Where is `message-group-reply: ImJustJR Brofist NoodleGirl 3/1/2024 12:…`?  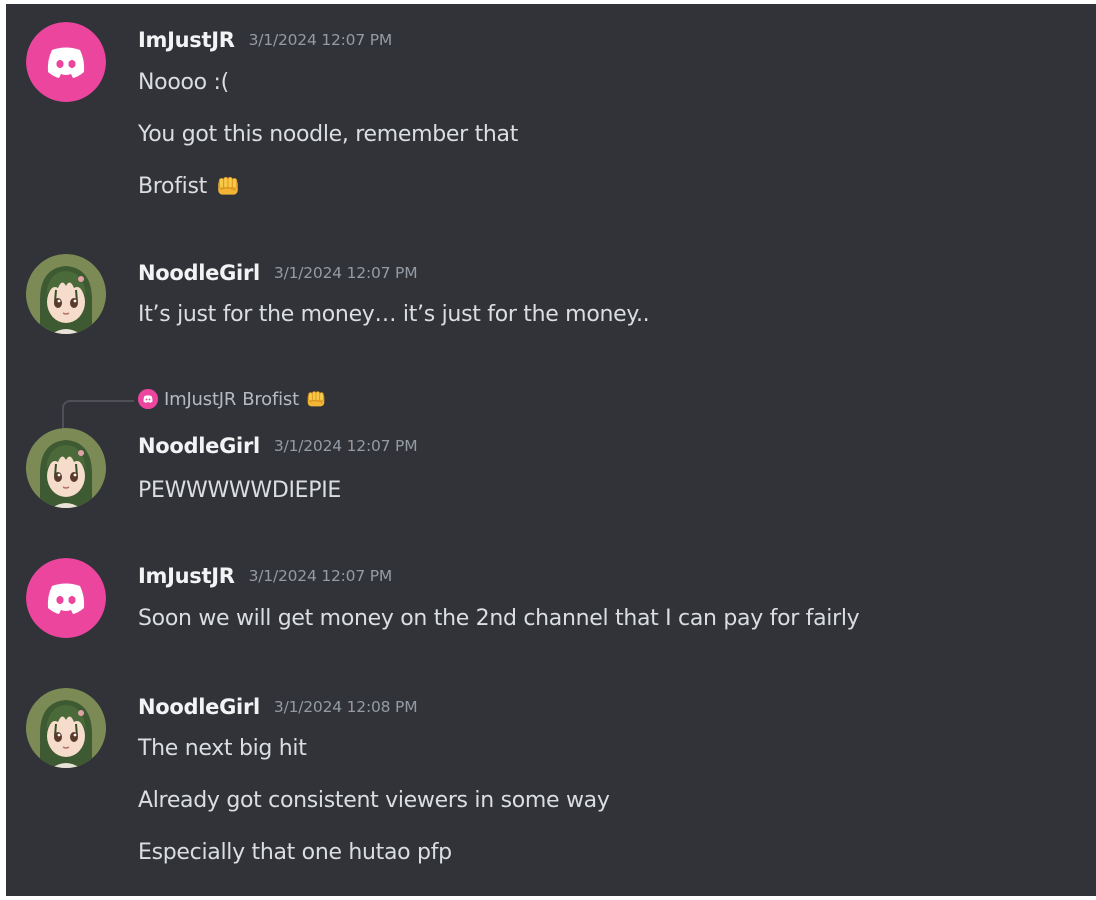
message-group-reply: ImJustJR Brofist NoodleGirl 3/1/2024 12:… is located at coordinates (551, 451).